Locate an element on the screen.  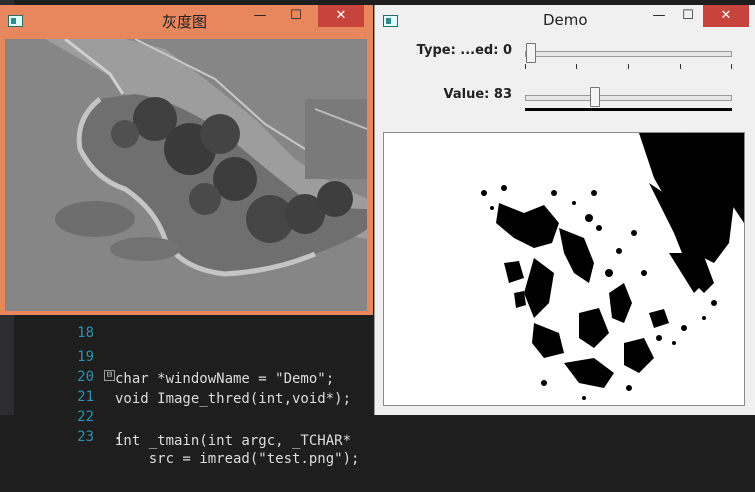
title-bar: Demo — ☐ ✕ is located at coordinates (565, 20).